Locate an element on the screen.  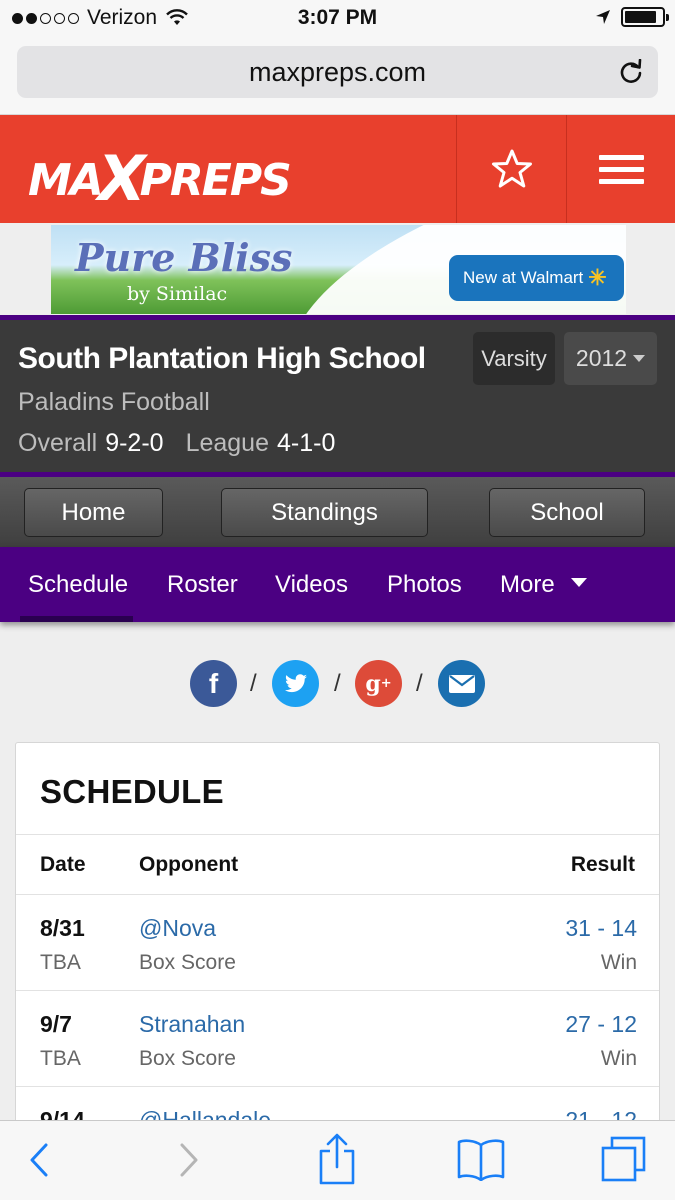
opponent-link: Stranahan is located at coordinates (192, 1024).